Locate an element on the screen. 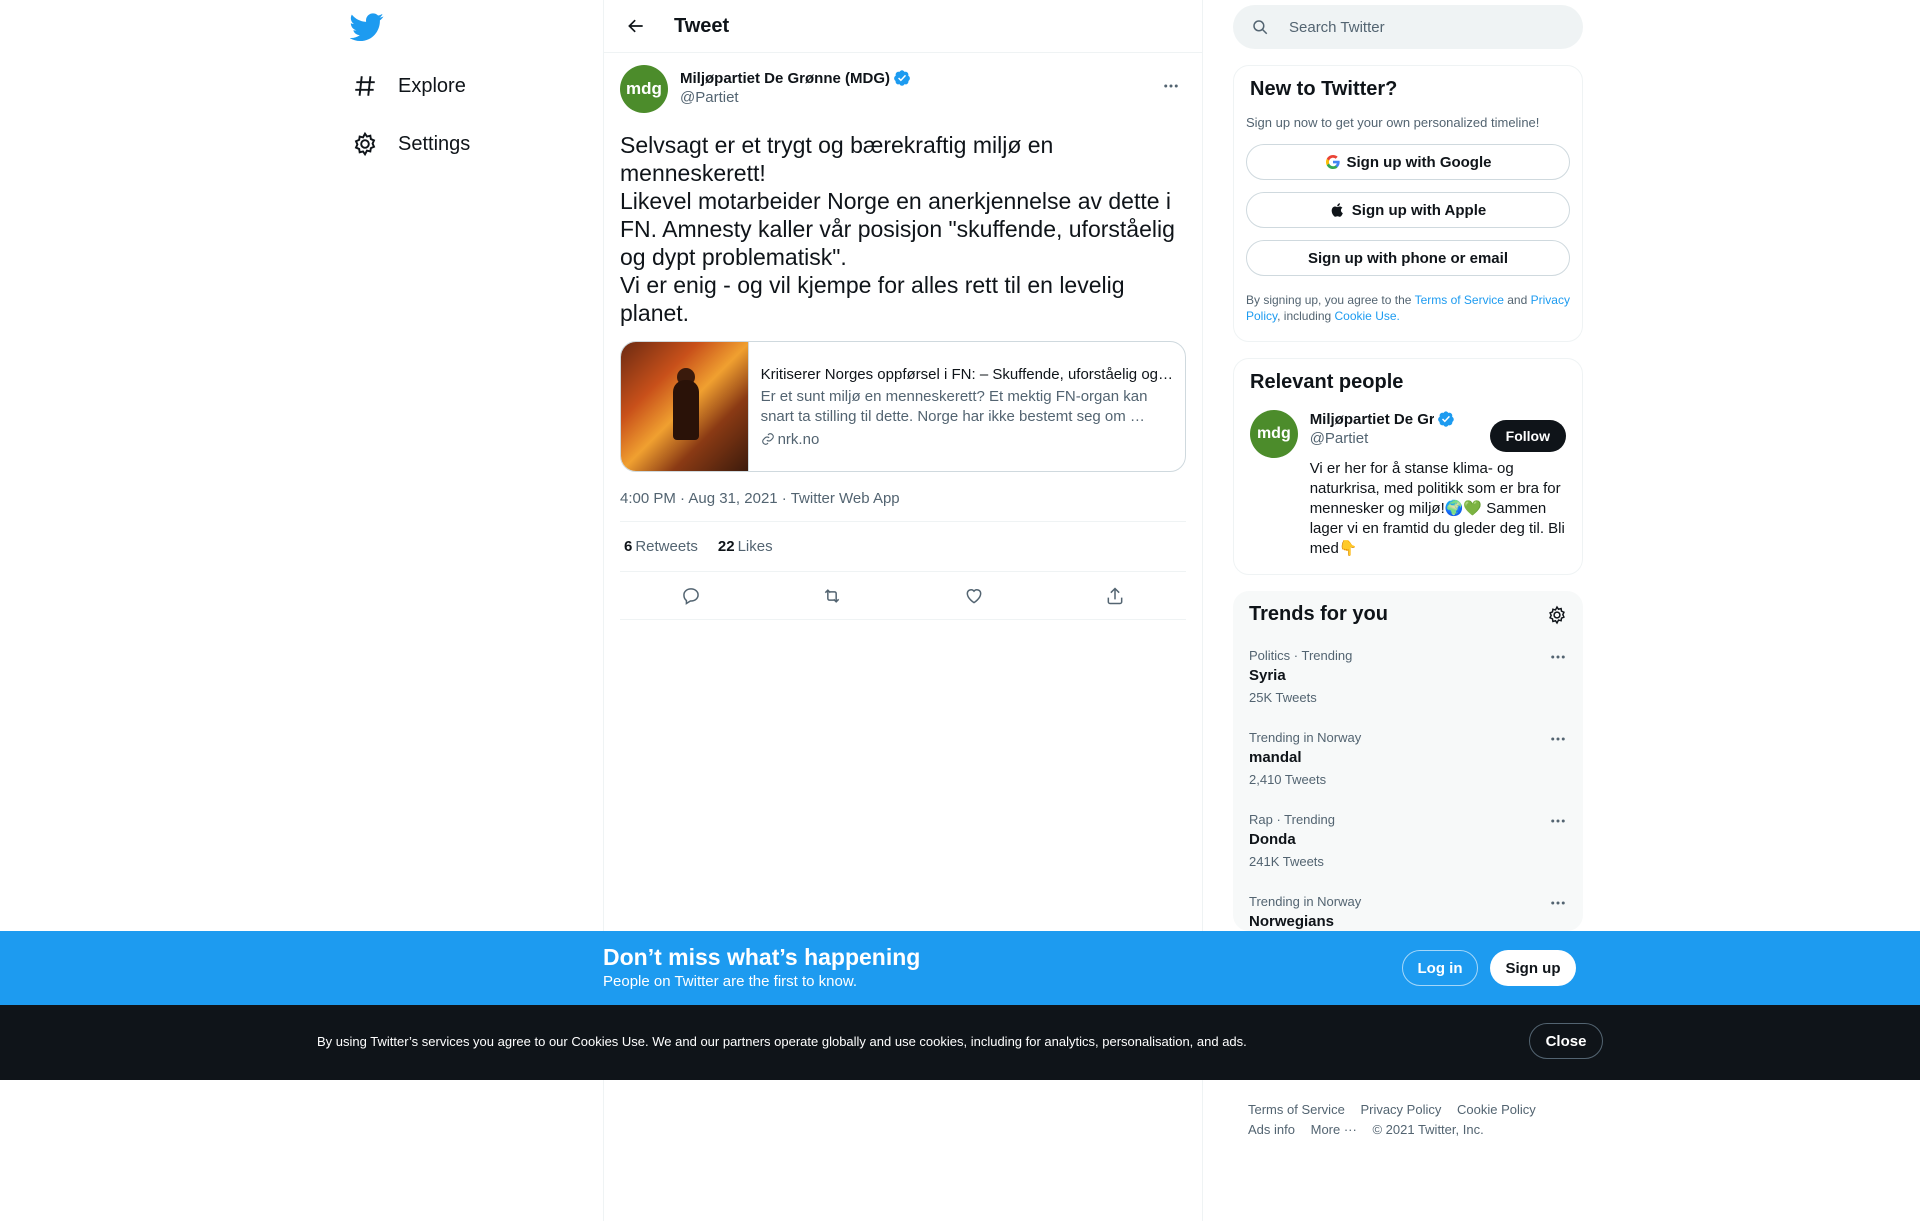 The width and height of the screenshot is (1920, 1221). trend-context: Politics · Trending is located at coordinates (1301, 655).